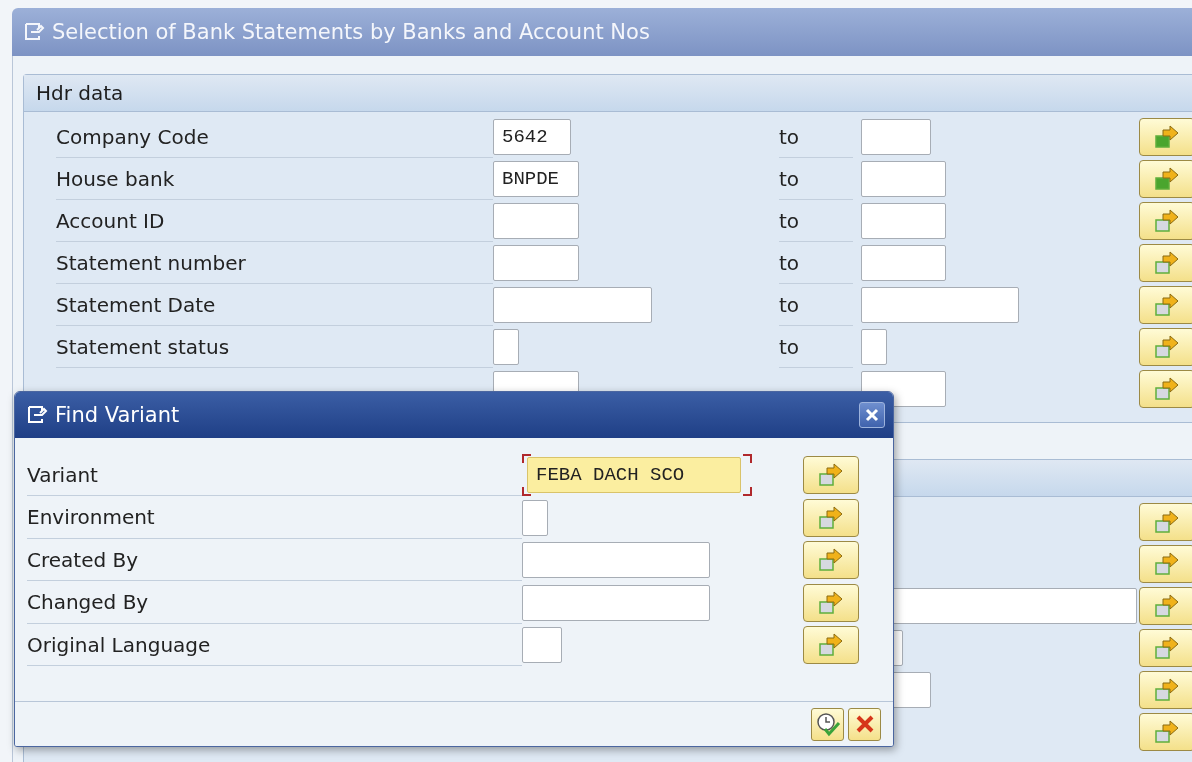  Describe the element at coordinates (274, 221) in the screenshot. I see `field-label: Account ID` at that location.